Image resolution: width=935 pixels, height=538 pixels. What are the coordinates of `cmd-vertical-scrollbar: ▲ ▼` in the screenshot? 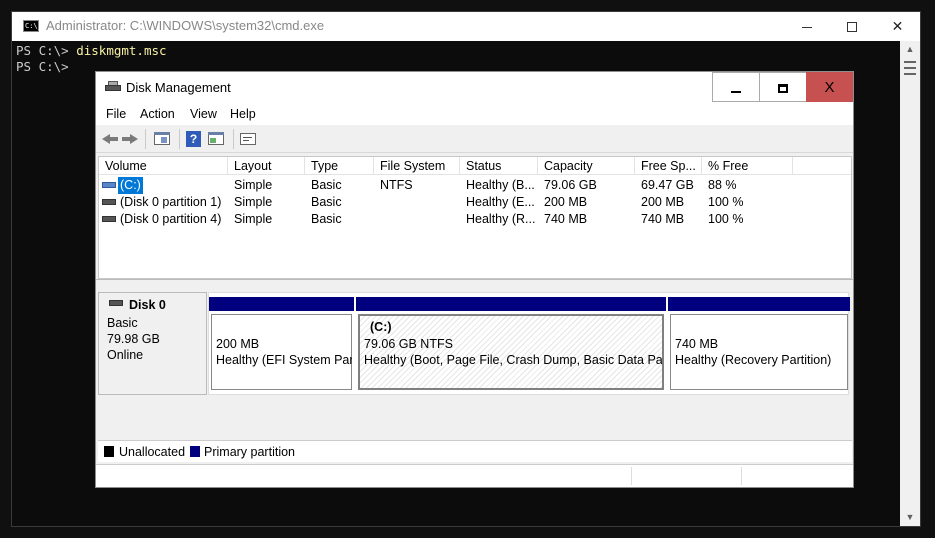 It's located at (910, 283).